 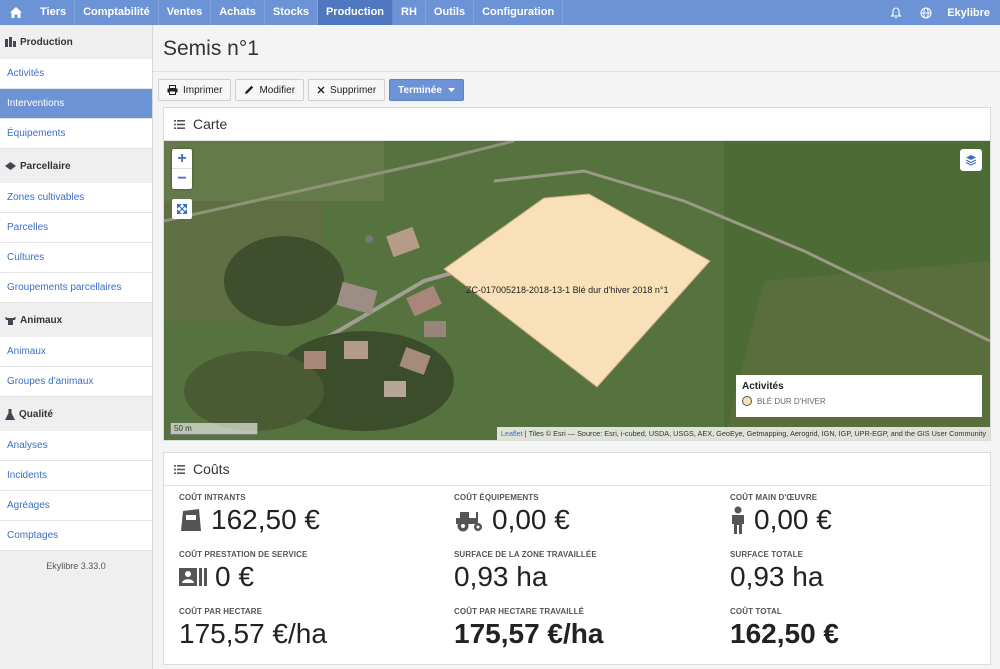 I want to click on sidebar-item-zones-cultivables: Zones cultivables, so click(x=76, y=198).